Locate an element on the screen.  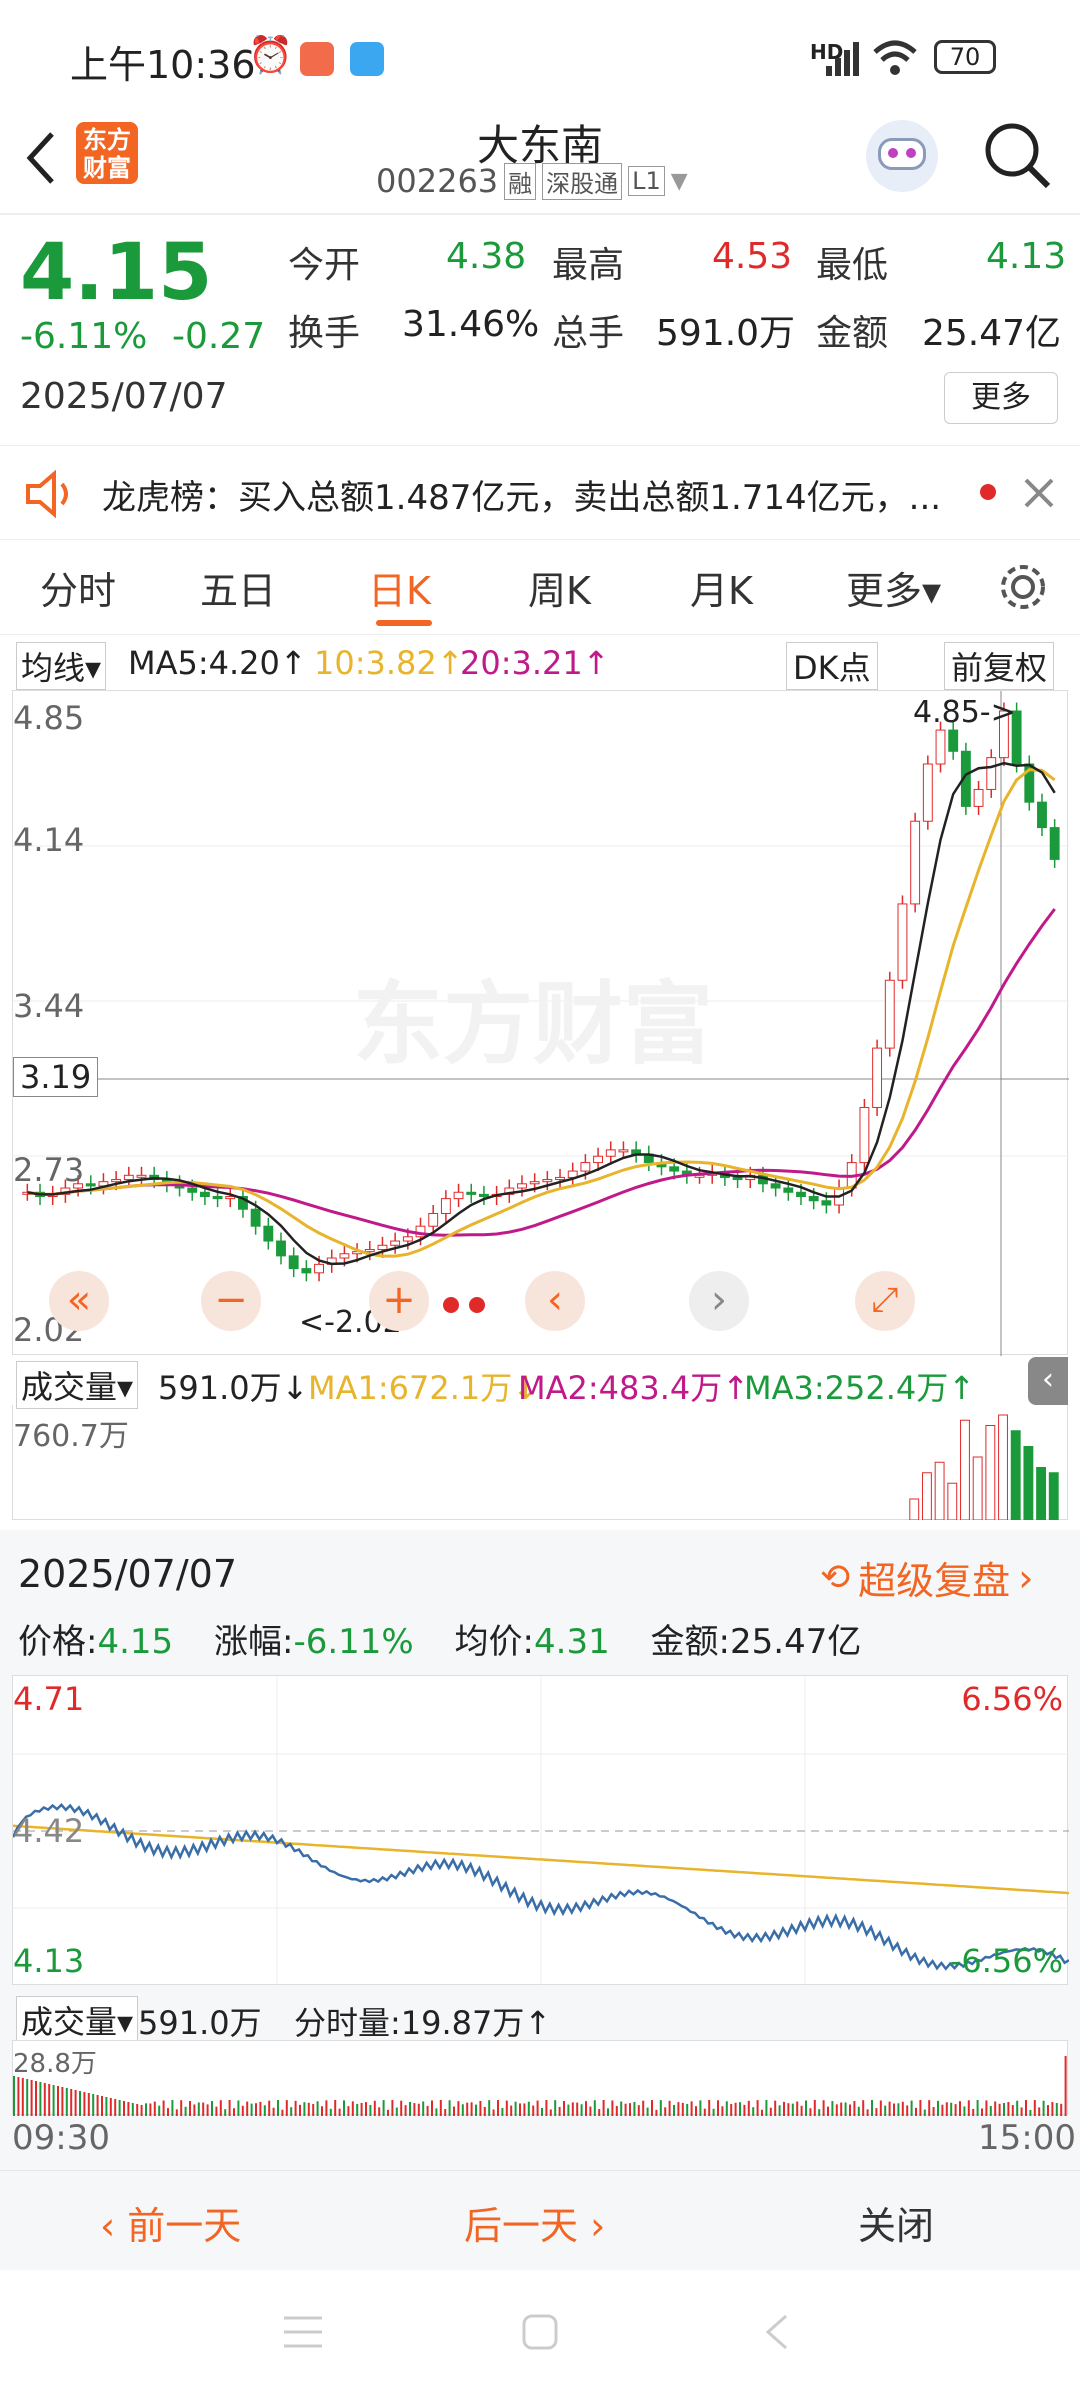
gear-icon is located at coordinates (1023, 587).